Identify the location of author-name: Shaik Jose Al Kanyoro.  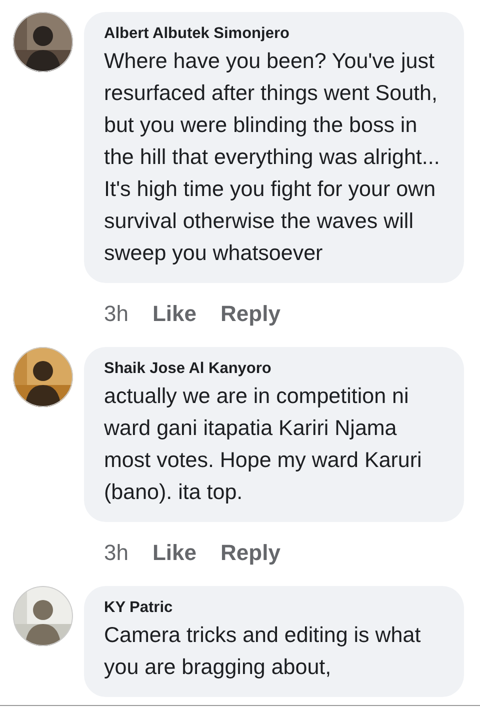
(274, 369).